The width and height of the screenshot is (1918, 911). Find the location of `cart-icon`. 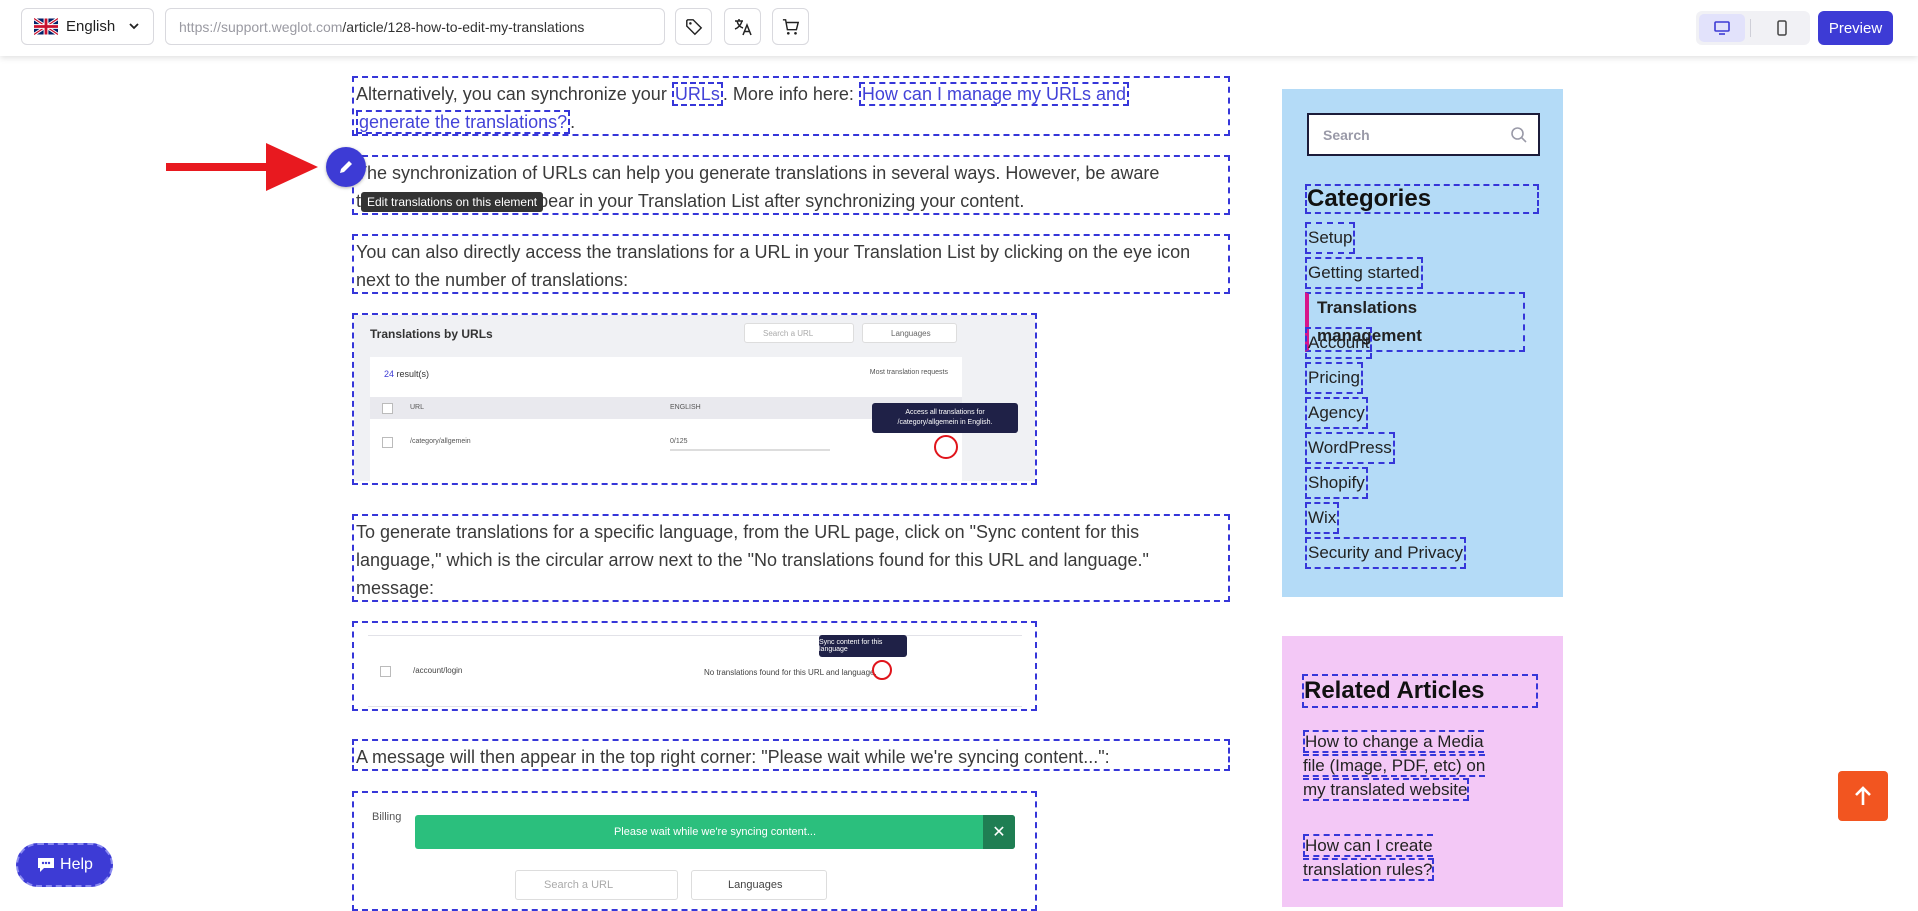

cart-icon is located at coordinates (790, 26).